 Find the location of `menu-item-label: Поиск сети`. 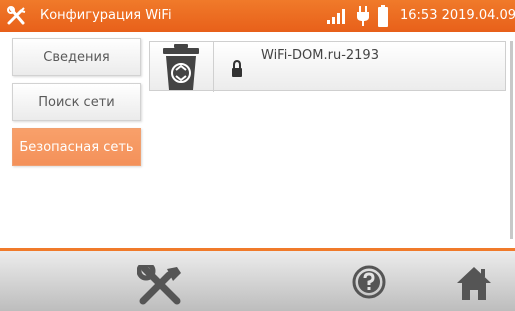

menu-item-label: Поиск сети is located at coordinates (76, 102).